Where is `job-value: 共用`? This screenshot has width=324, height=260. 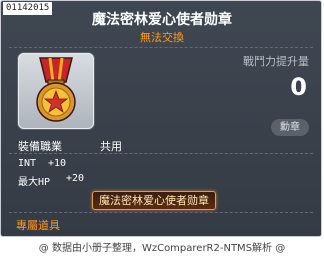 job-value: 共用 is located at coordinates (111, 146).